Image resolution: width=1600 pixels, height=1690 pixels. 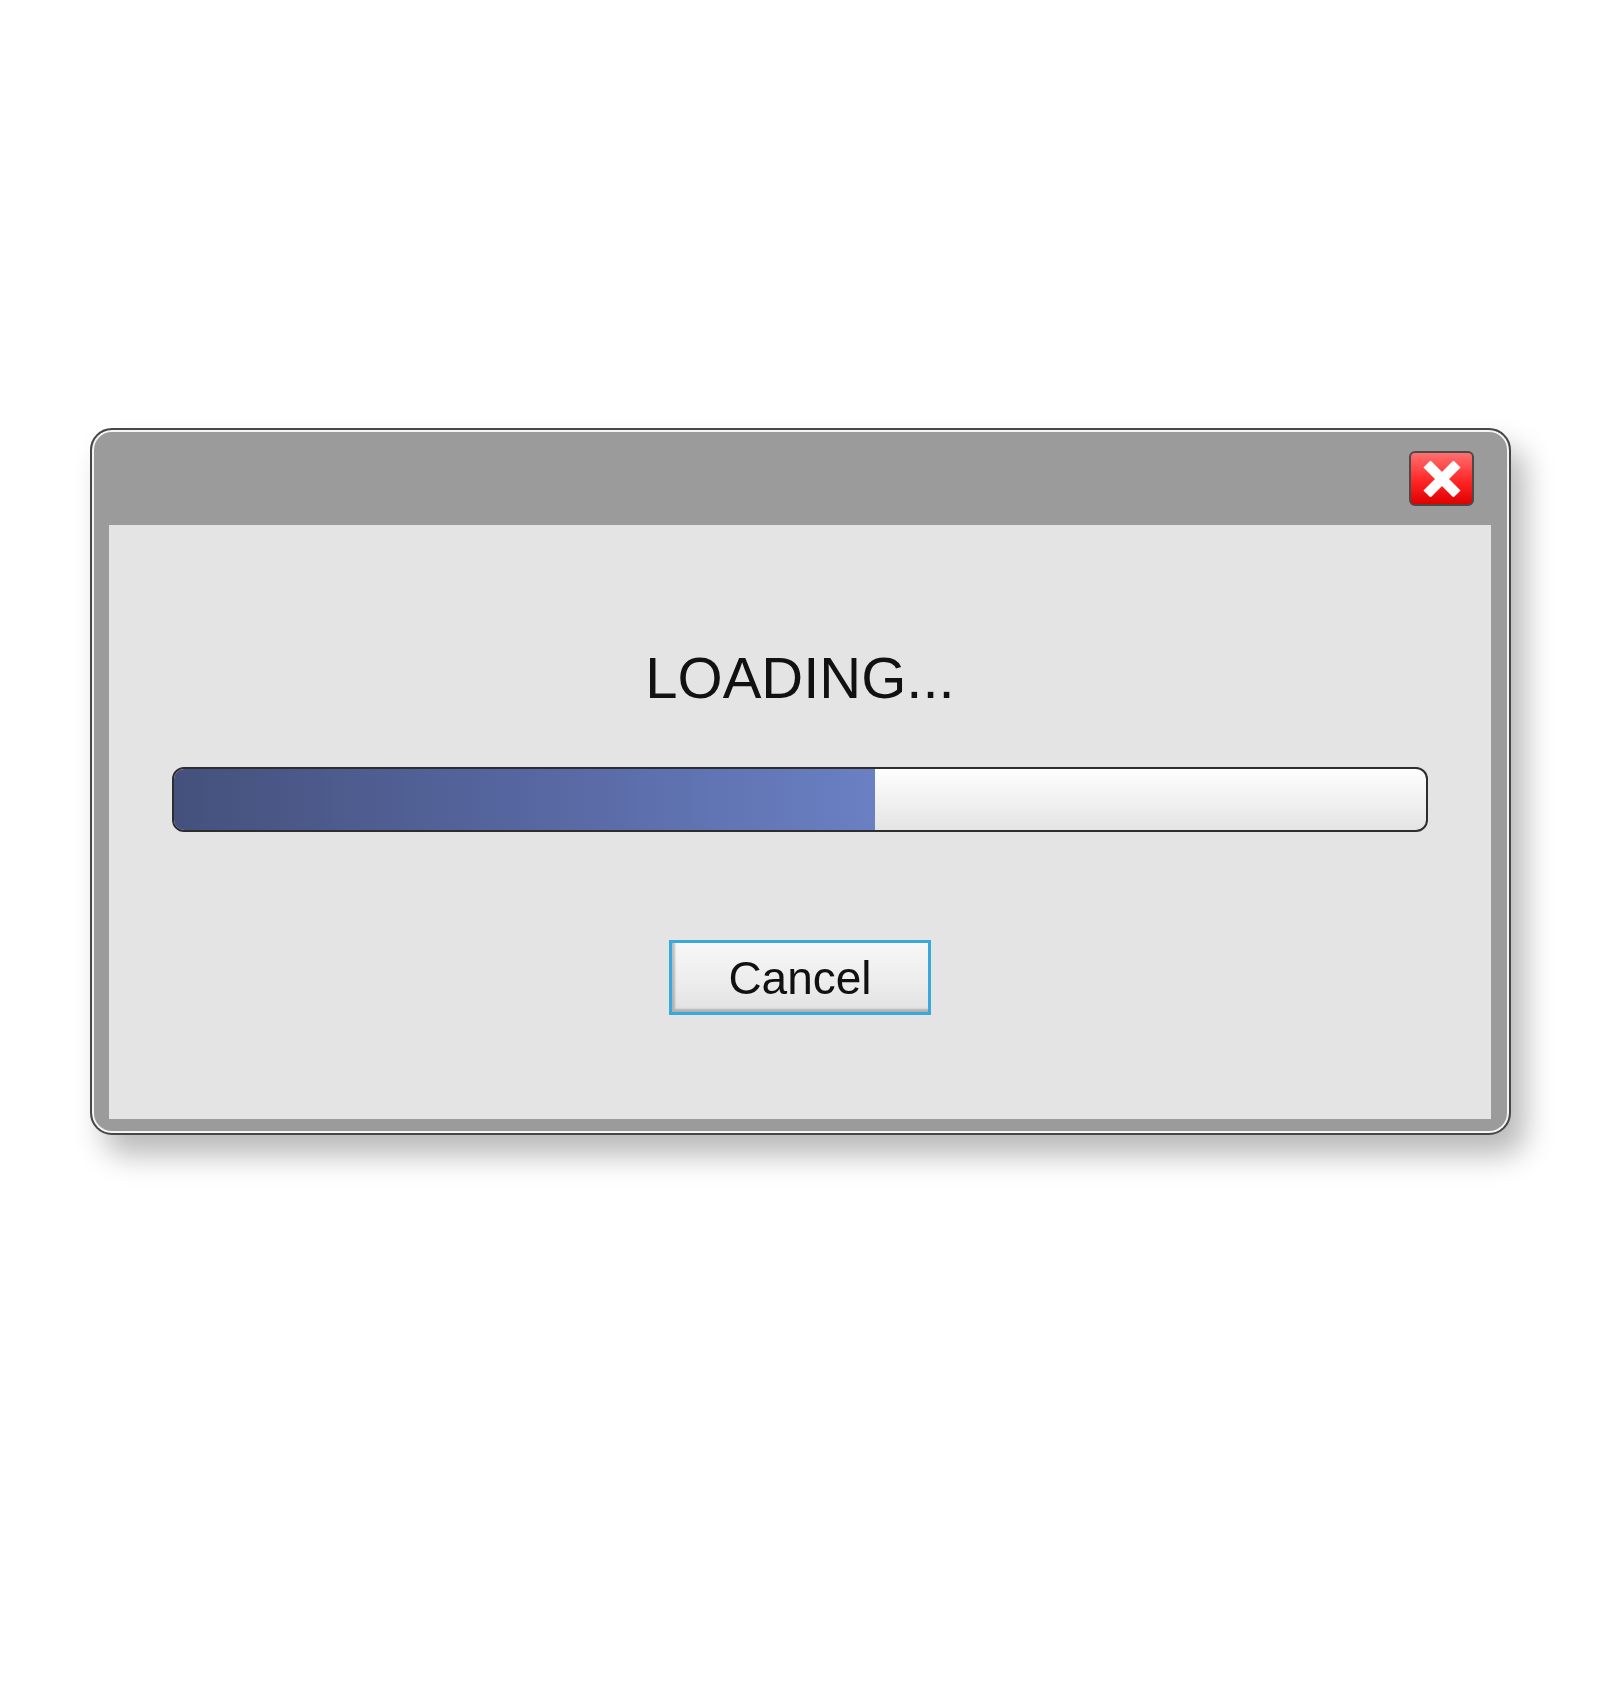 I want to click on cancel-button: Cancel, so click(x=800, y=977).